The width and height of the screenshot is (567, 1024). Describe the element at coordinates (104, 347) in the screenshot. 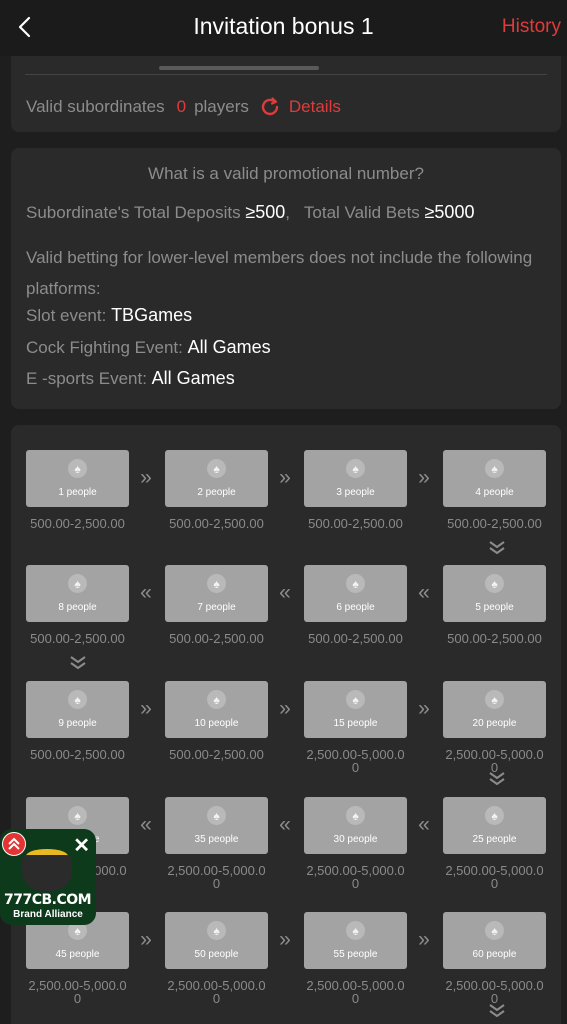

I see `cock-fighting-label: Cock Fighting Event:` at that location.